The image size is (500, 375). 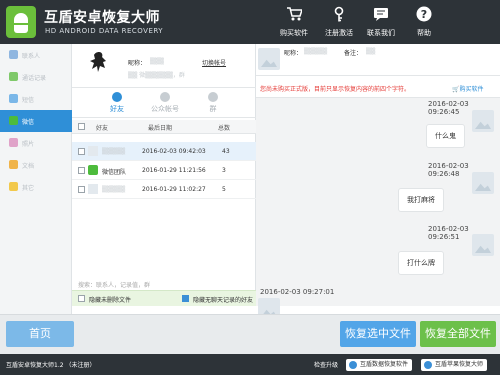 What do you see at coordinates (36, 143) in the screenshot?
I see `sidebar-item-photos: 照片` at bounding box center [36, 143].